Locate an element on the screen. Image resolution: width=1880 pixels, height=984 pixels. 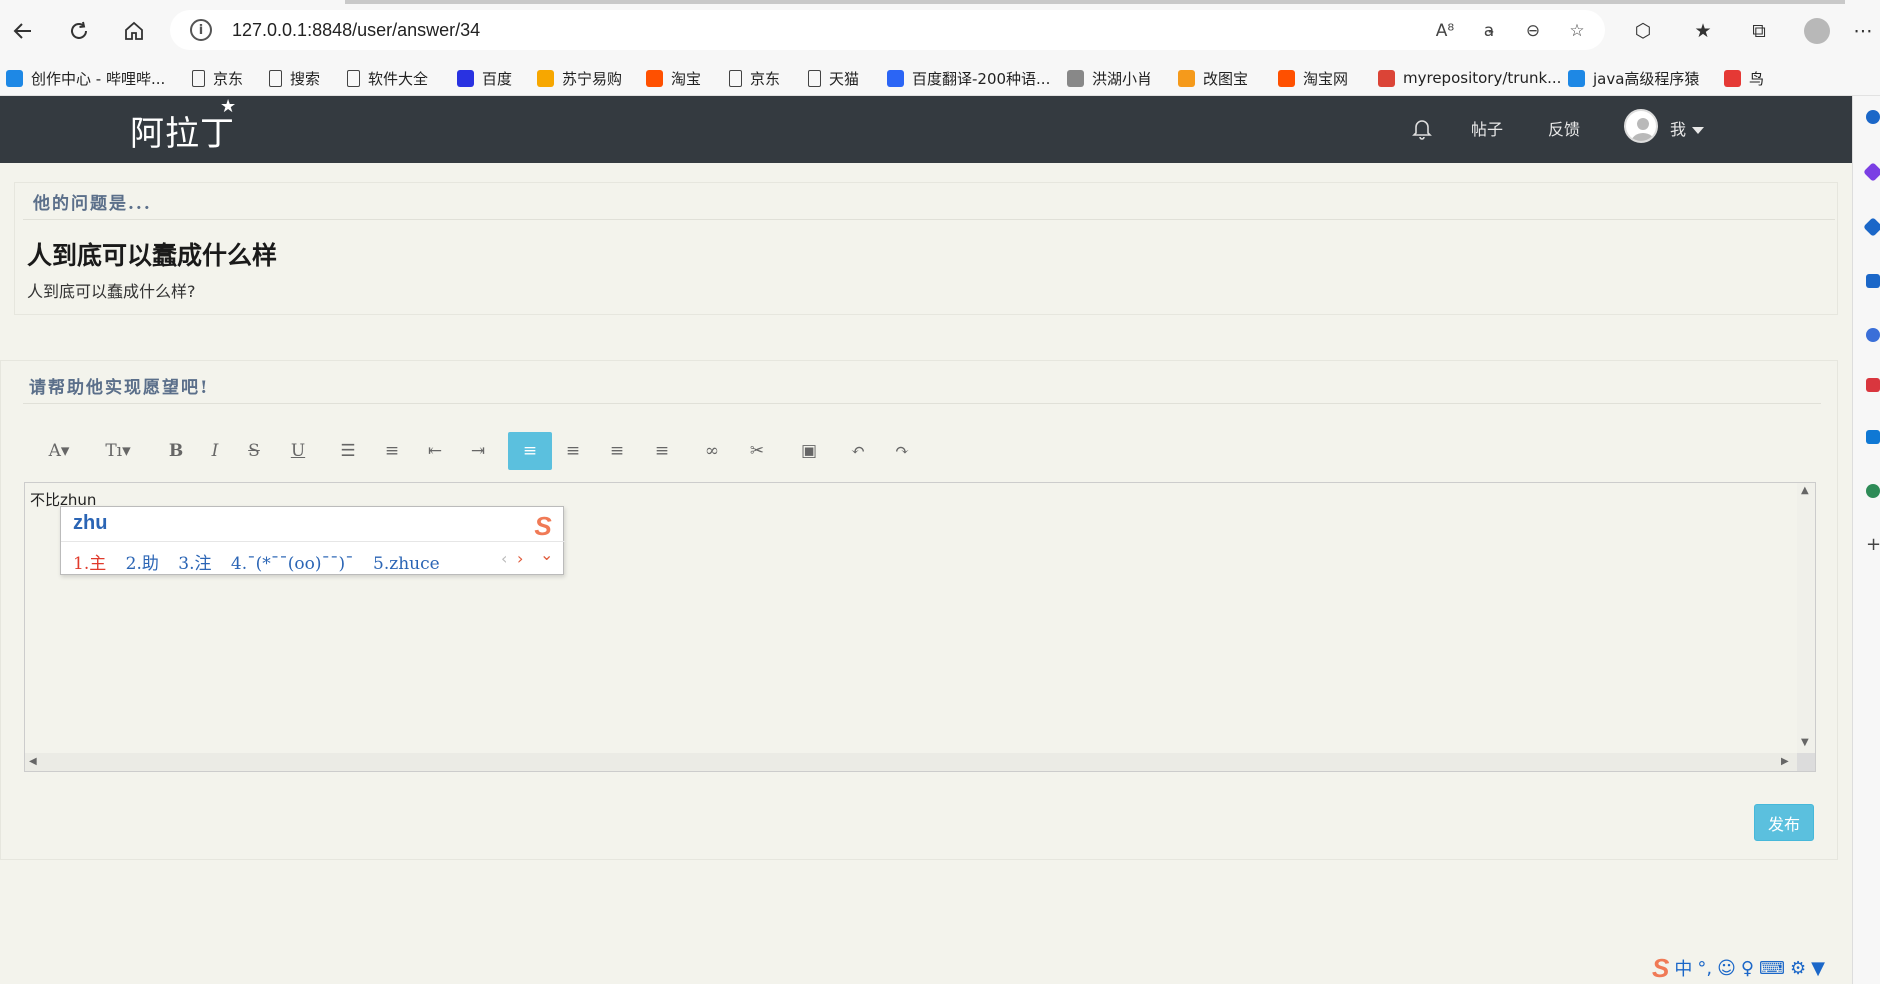
skin-icon: ▼ is located at coordinates (1818, 968).